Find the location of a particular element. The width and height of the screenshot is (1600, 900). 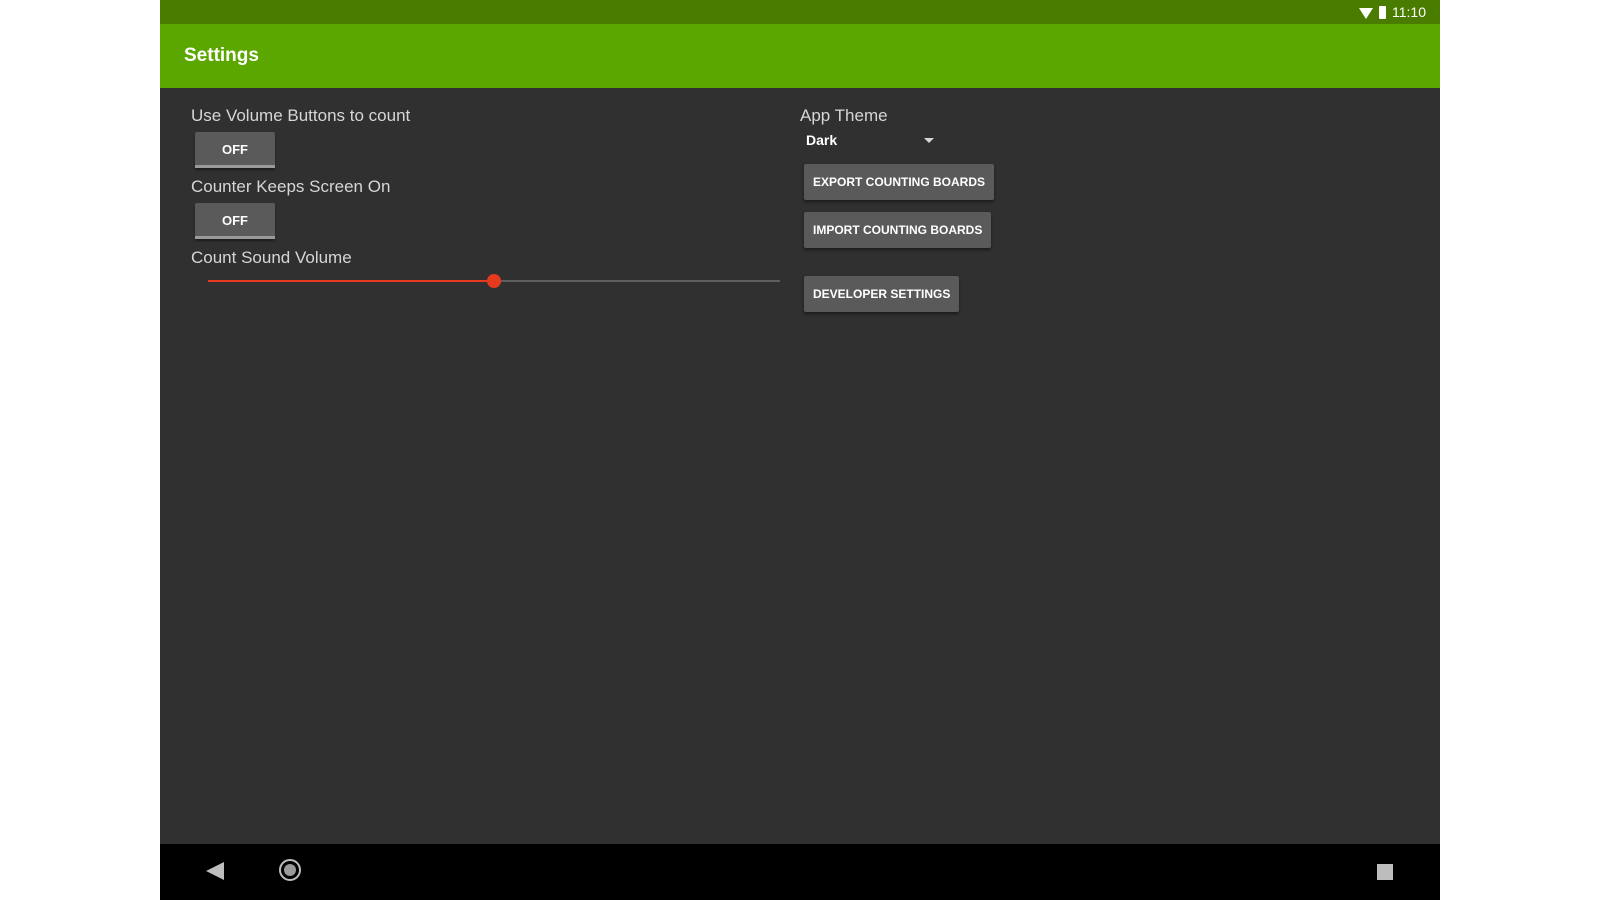

slider-thumb is located at coordinates (494, 281).